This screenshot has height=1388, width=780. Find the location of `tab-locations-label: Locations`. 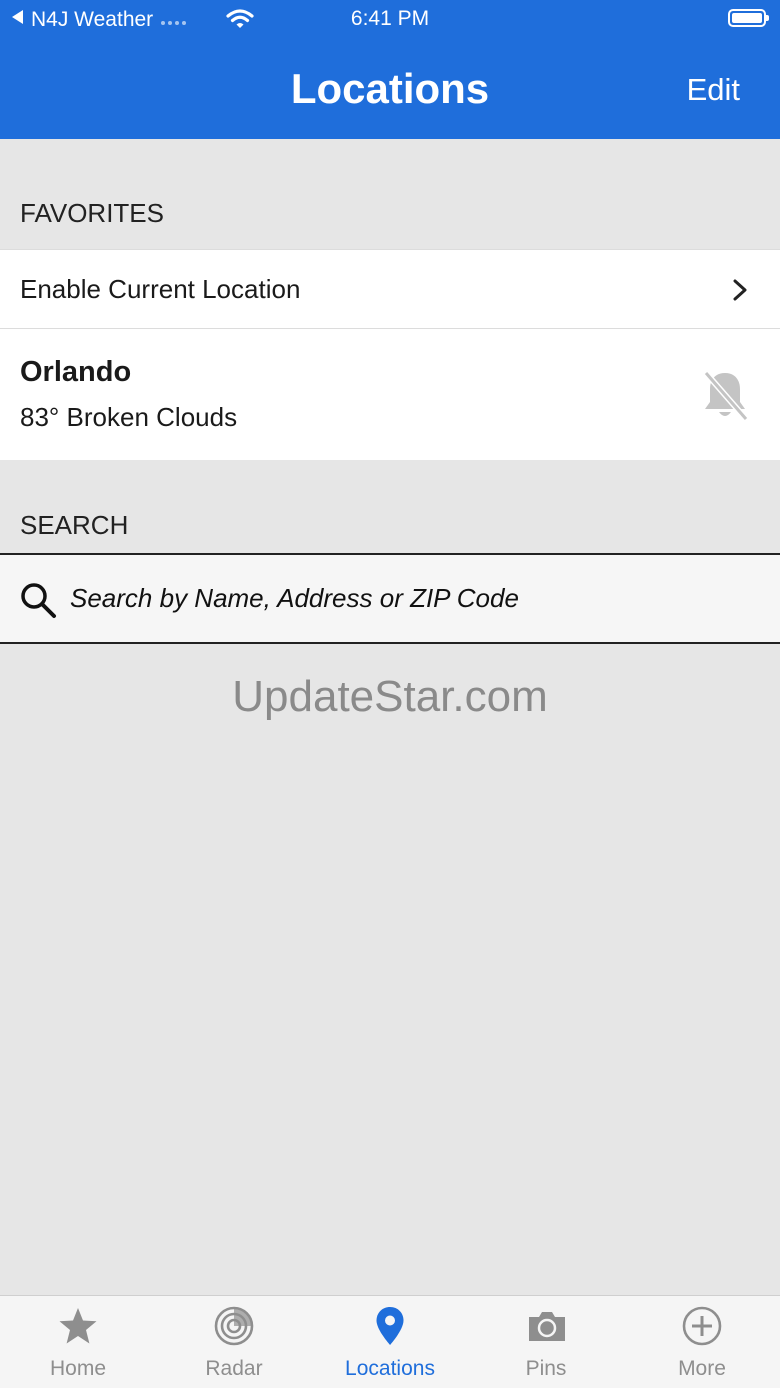

tab-locations-label: Locations is located at coordinates (390, 1368).